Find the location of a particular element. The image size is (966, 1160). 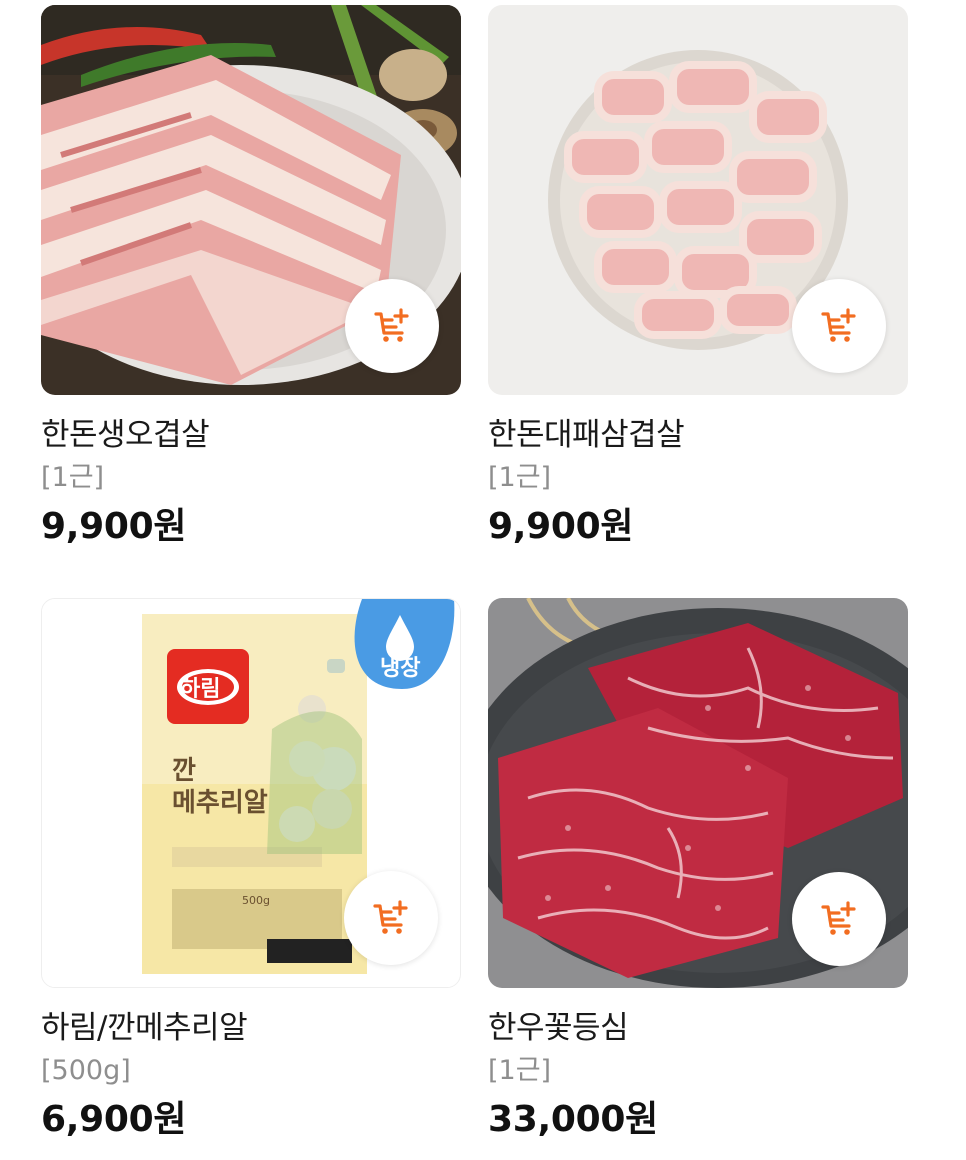

package-brand-text: 하림 is located at coordinates (200, 689).